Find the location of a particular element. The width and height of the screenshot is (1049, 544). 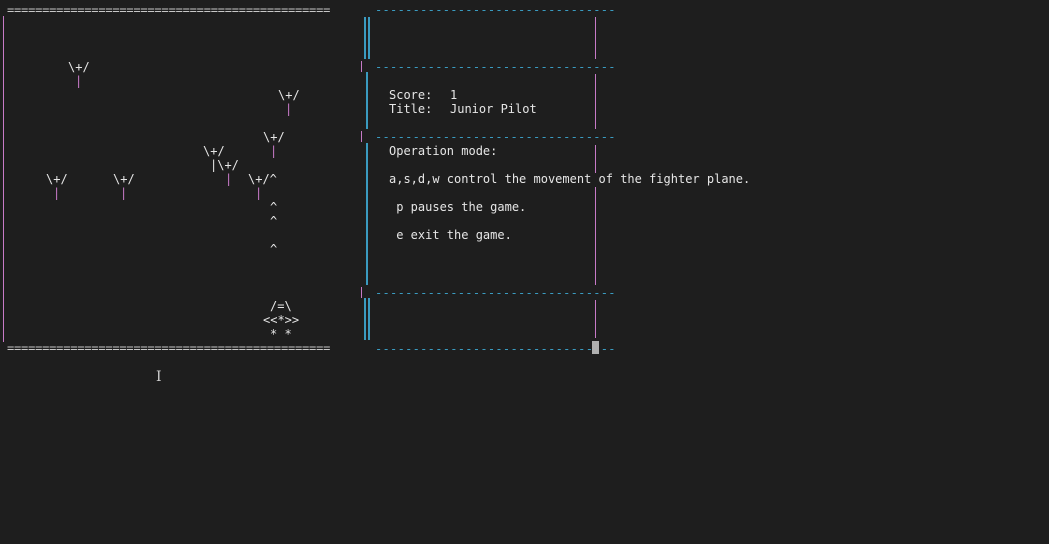

game-left-wall is located at coordinates (3, 179).